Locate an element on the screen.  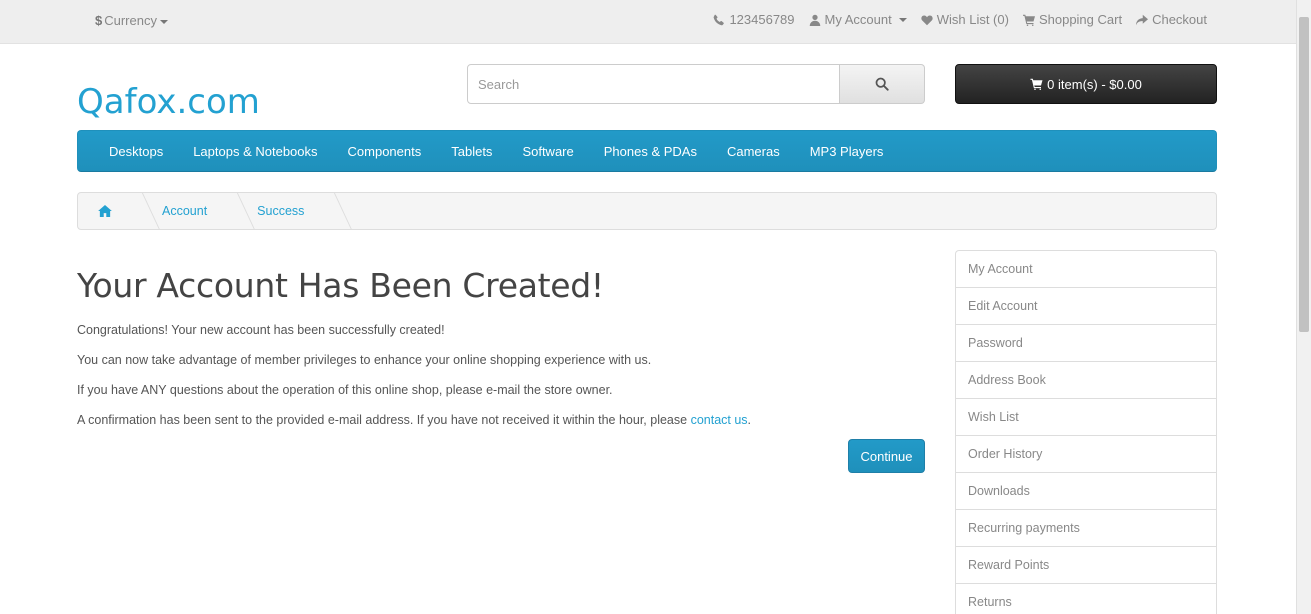
sidebar-item-downloads: Downloads is located at coordinates (1086, 491).